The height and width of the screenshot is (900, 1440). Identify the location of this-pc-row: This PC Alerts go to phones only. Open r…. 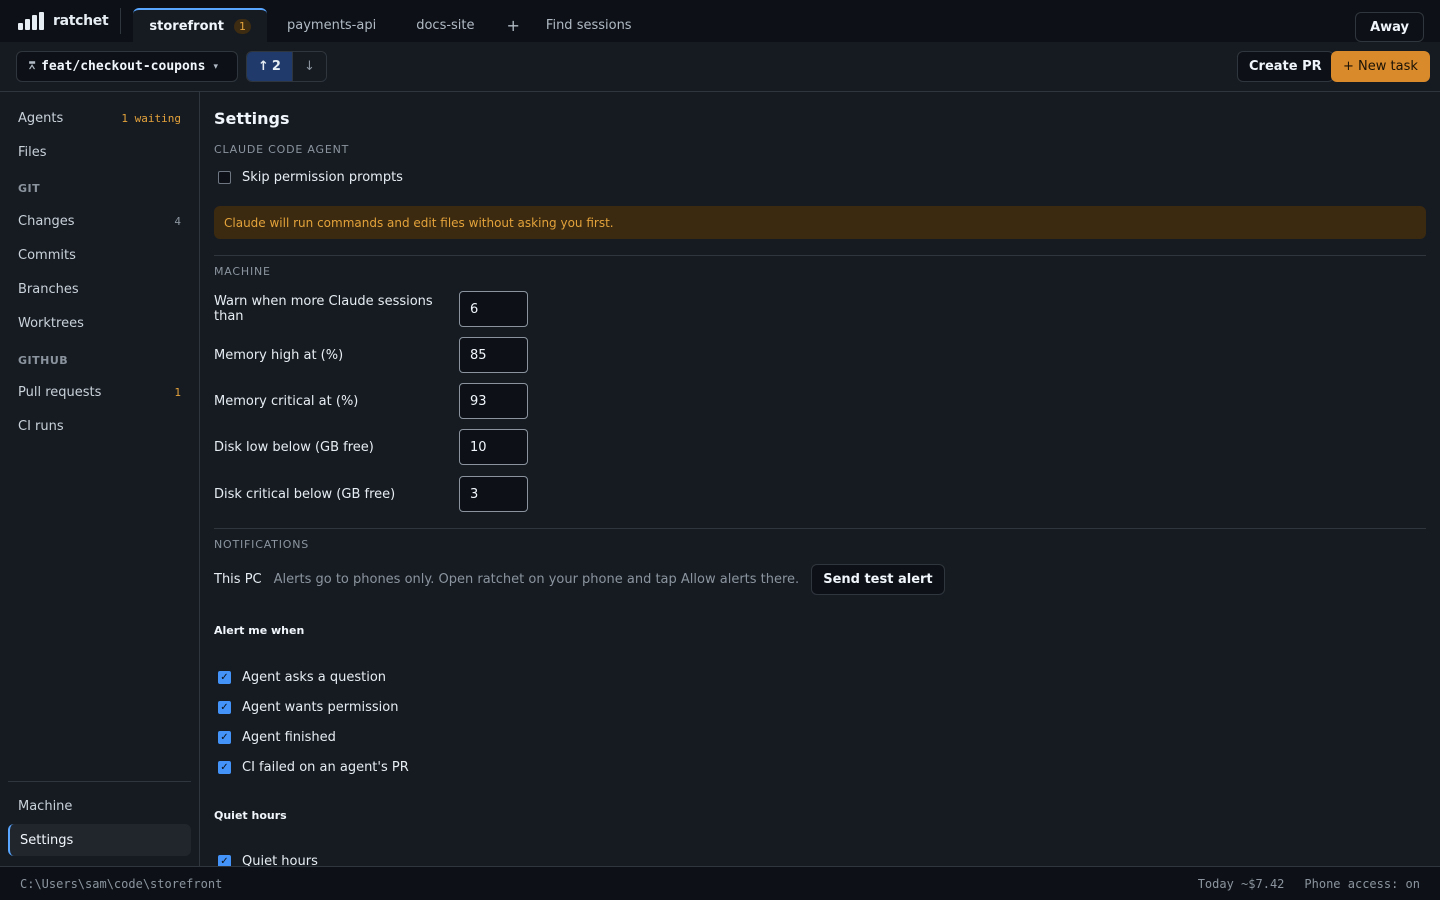
(579, 579).